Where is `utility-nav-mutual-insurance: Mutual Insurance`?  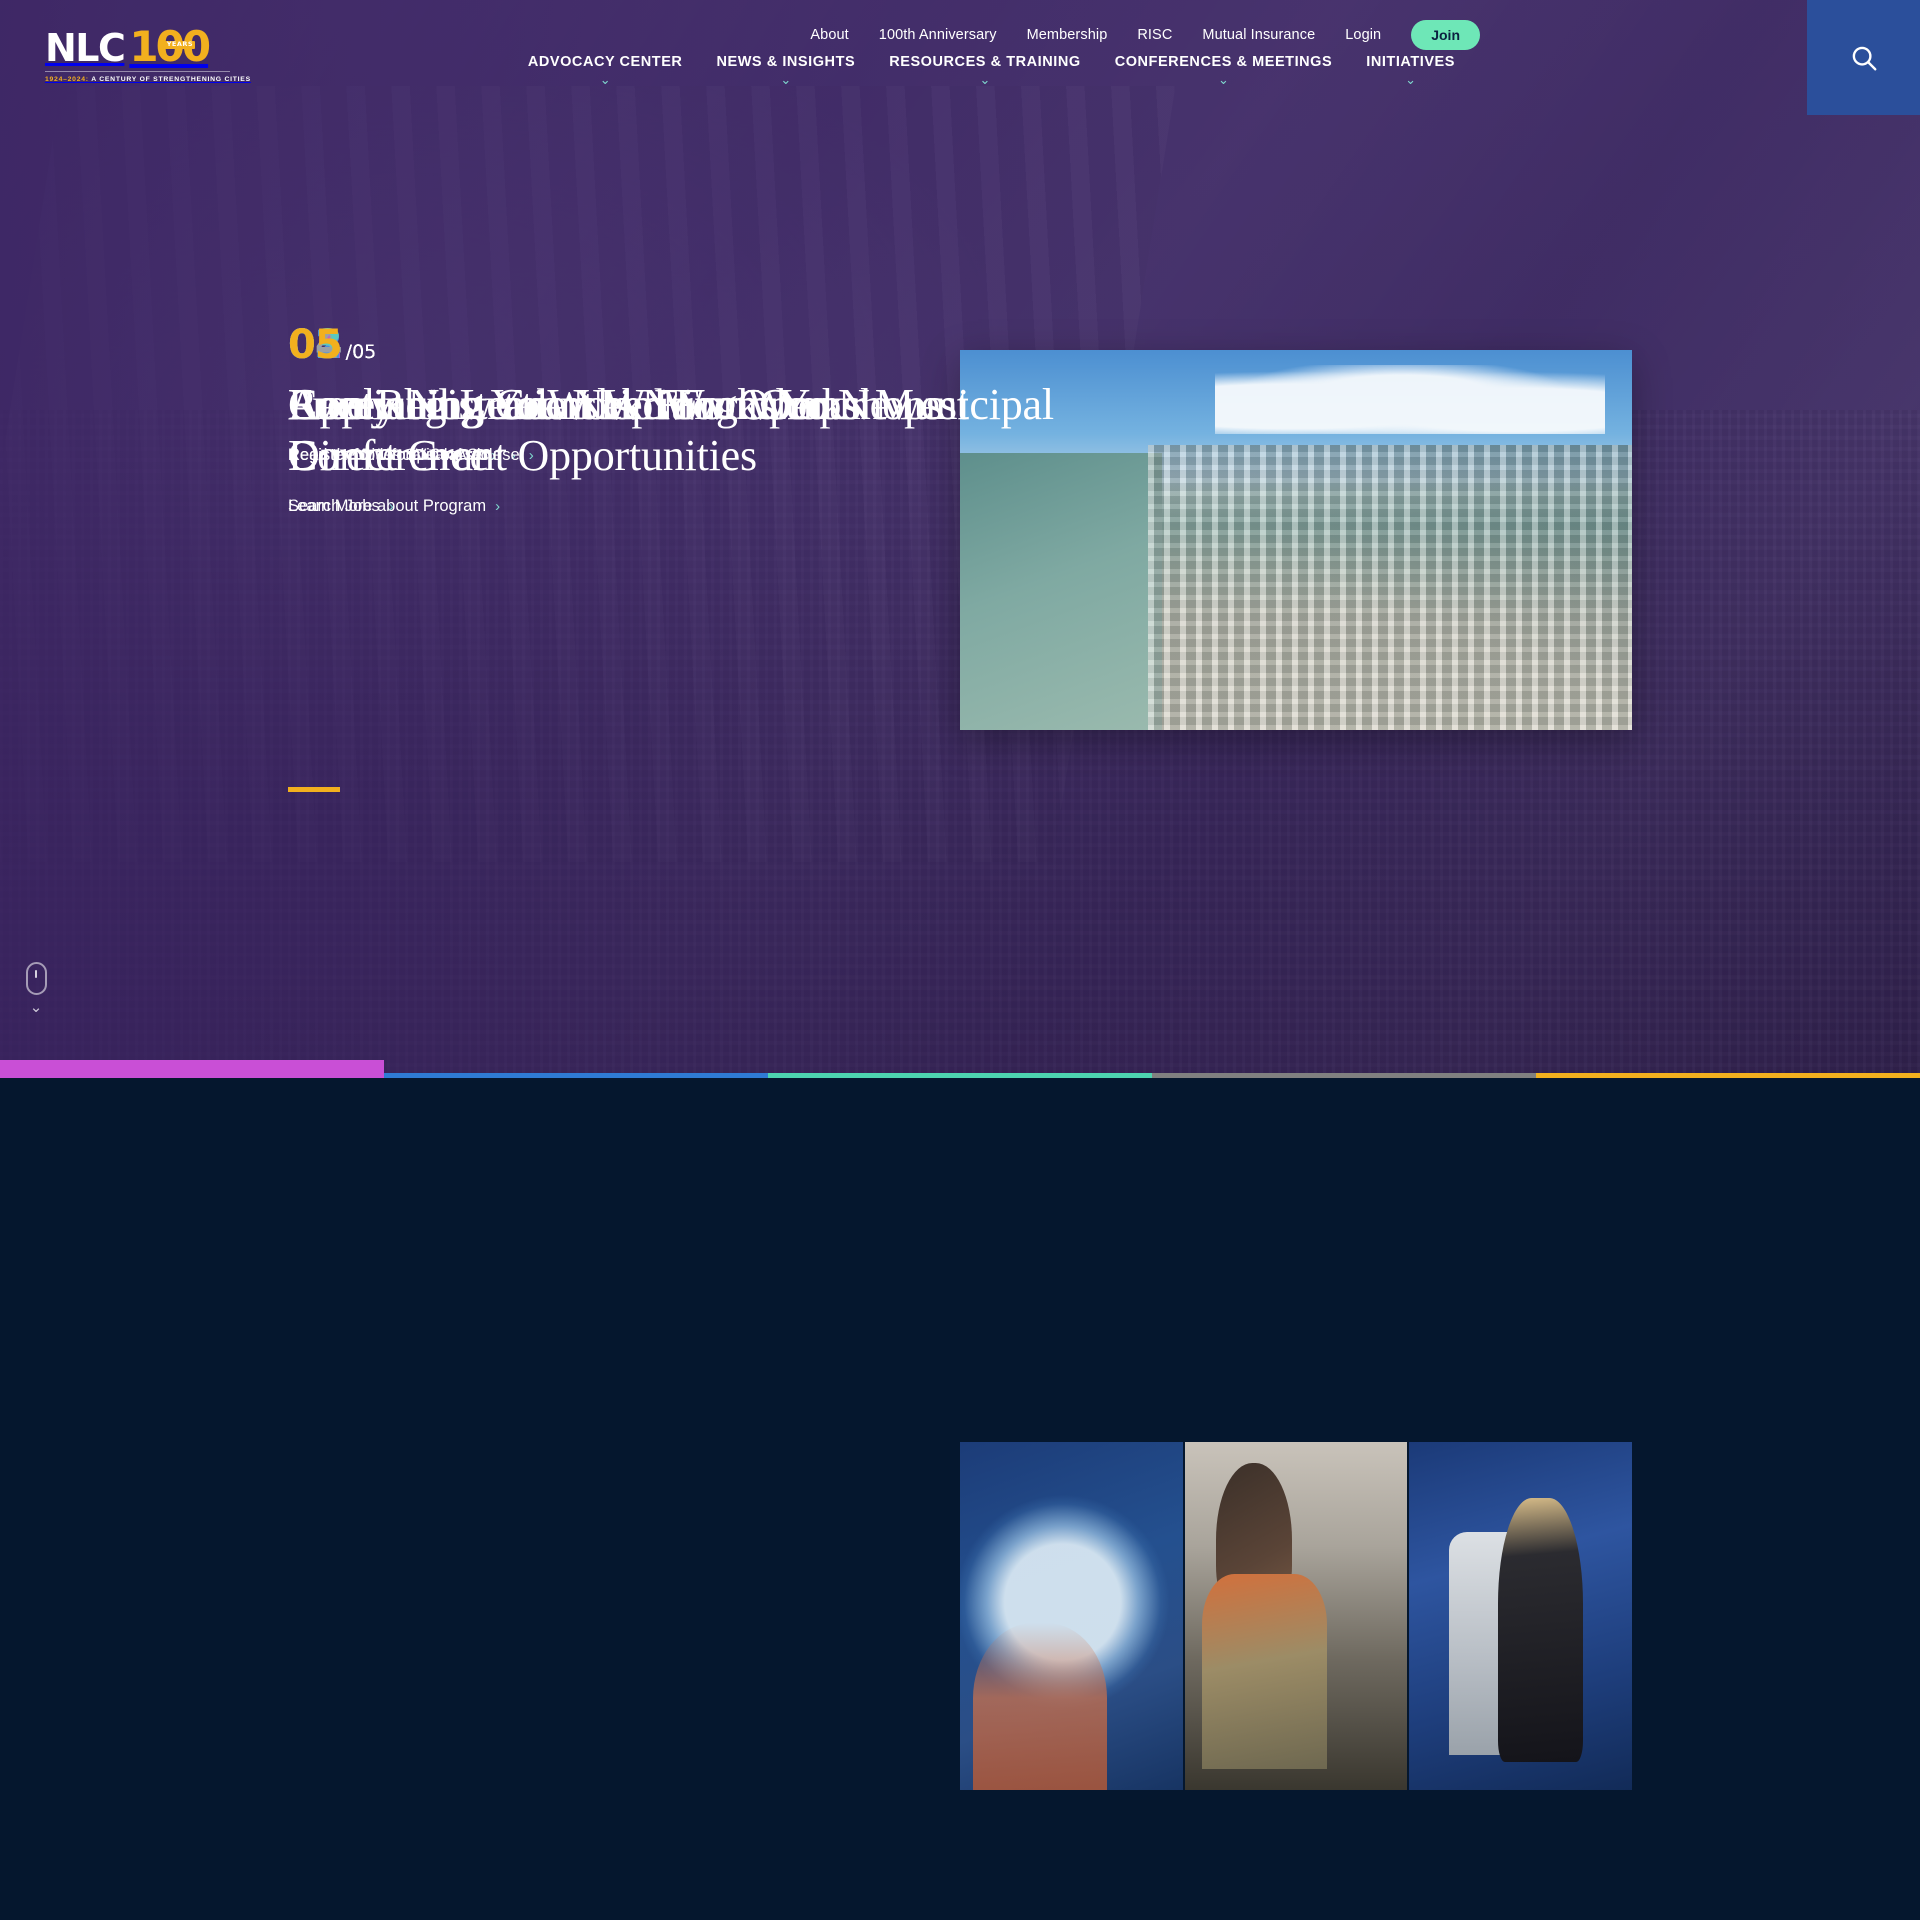
utility-nav-mutual-insurance: Mutual Insurance is located at coordinates (1258, 35).